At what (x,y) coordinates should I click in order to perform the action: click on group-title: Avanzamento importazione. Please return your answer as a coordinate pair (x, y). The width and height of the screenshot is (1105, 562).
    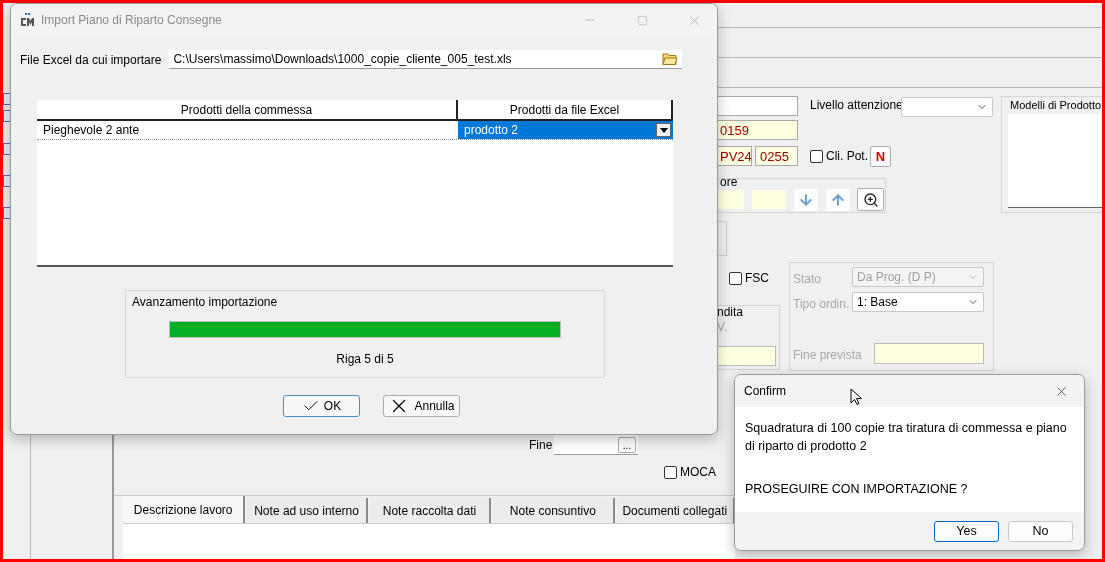
    Looking at the image, I should click on (205, 302).